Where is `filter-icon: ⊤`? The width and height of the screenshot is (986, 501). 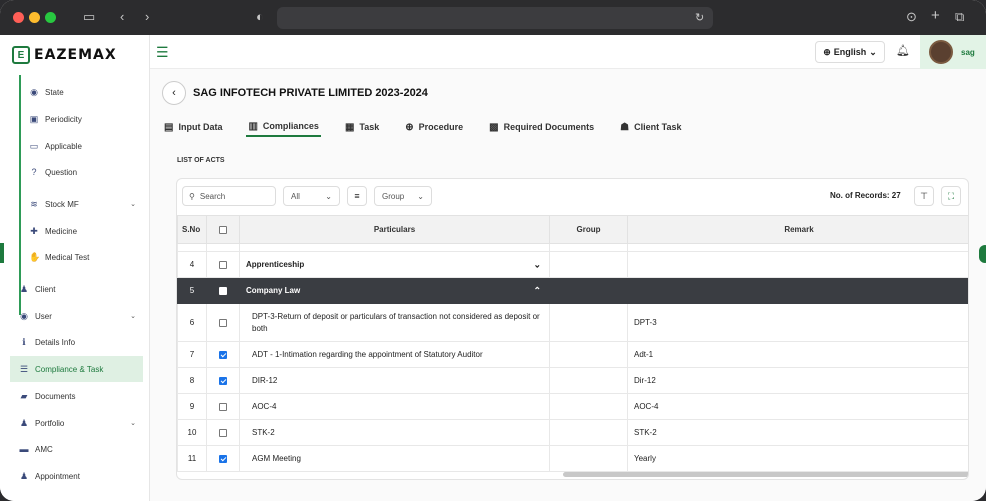 filter-icon: ⊤ is located at coordinates (924, 195).